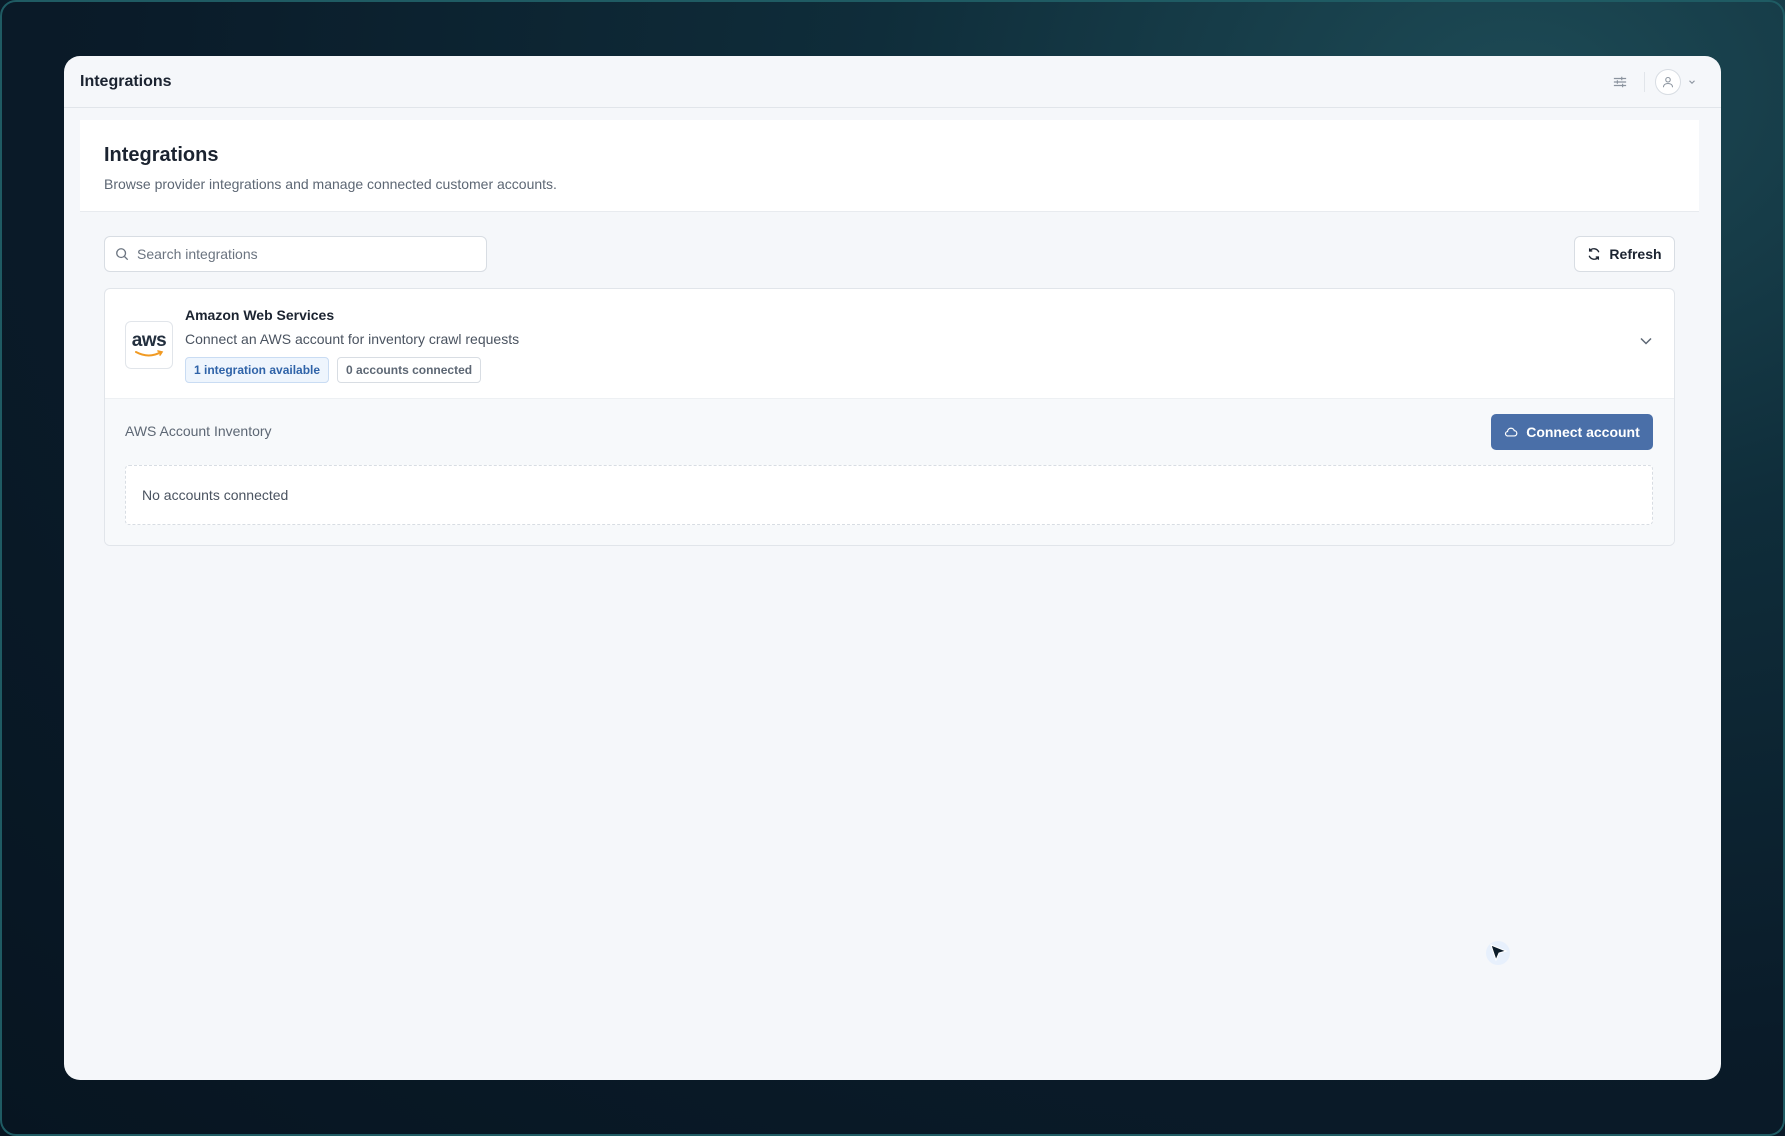  I want to click on integrations-available-badge: 1 integration available, so click(257, 370).